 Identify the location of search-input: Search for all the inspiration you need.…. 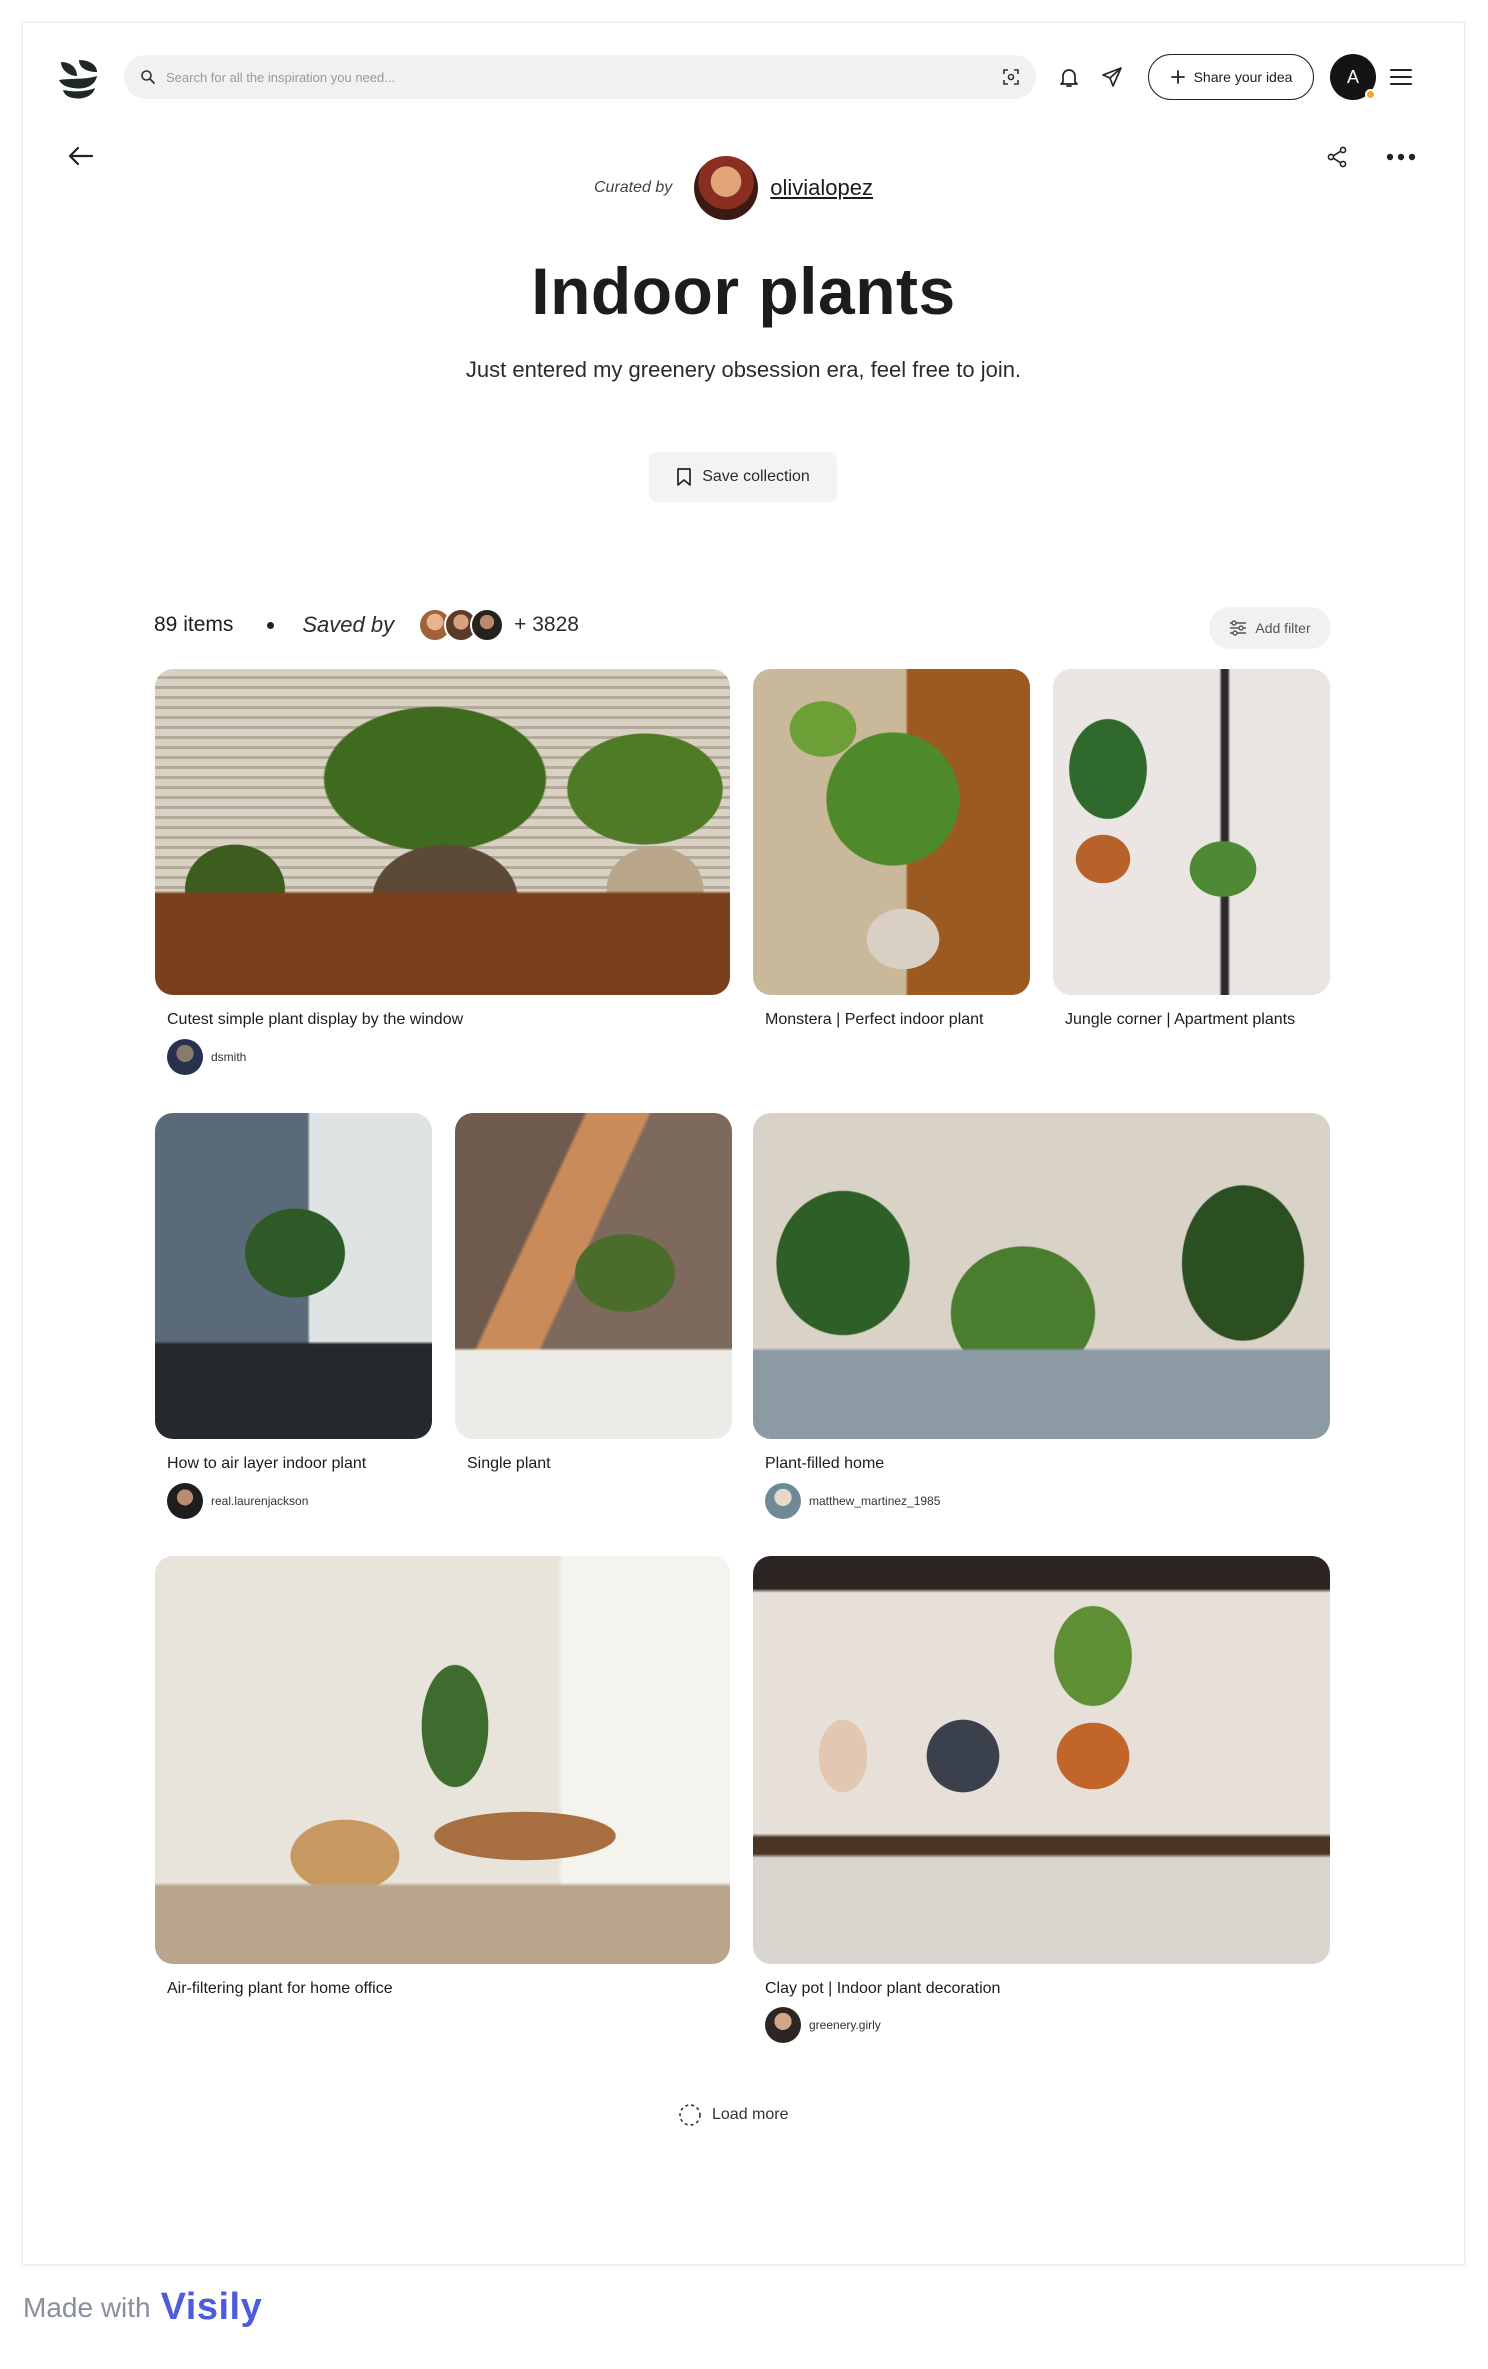
(584, 77).